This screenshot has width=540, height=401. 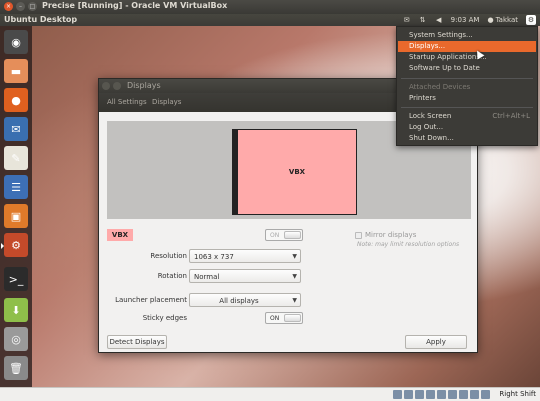 I want to click on menu-item-software-up-to-date: Software Up to Date, so click(x=467, y=68).